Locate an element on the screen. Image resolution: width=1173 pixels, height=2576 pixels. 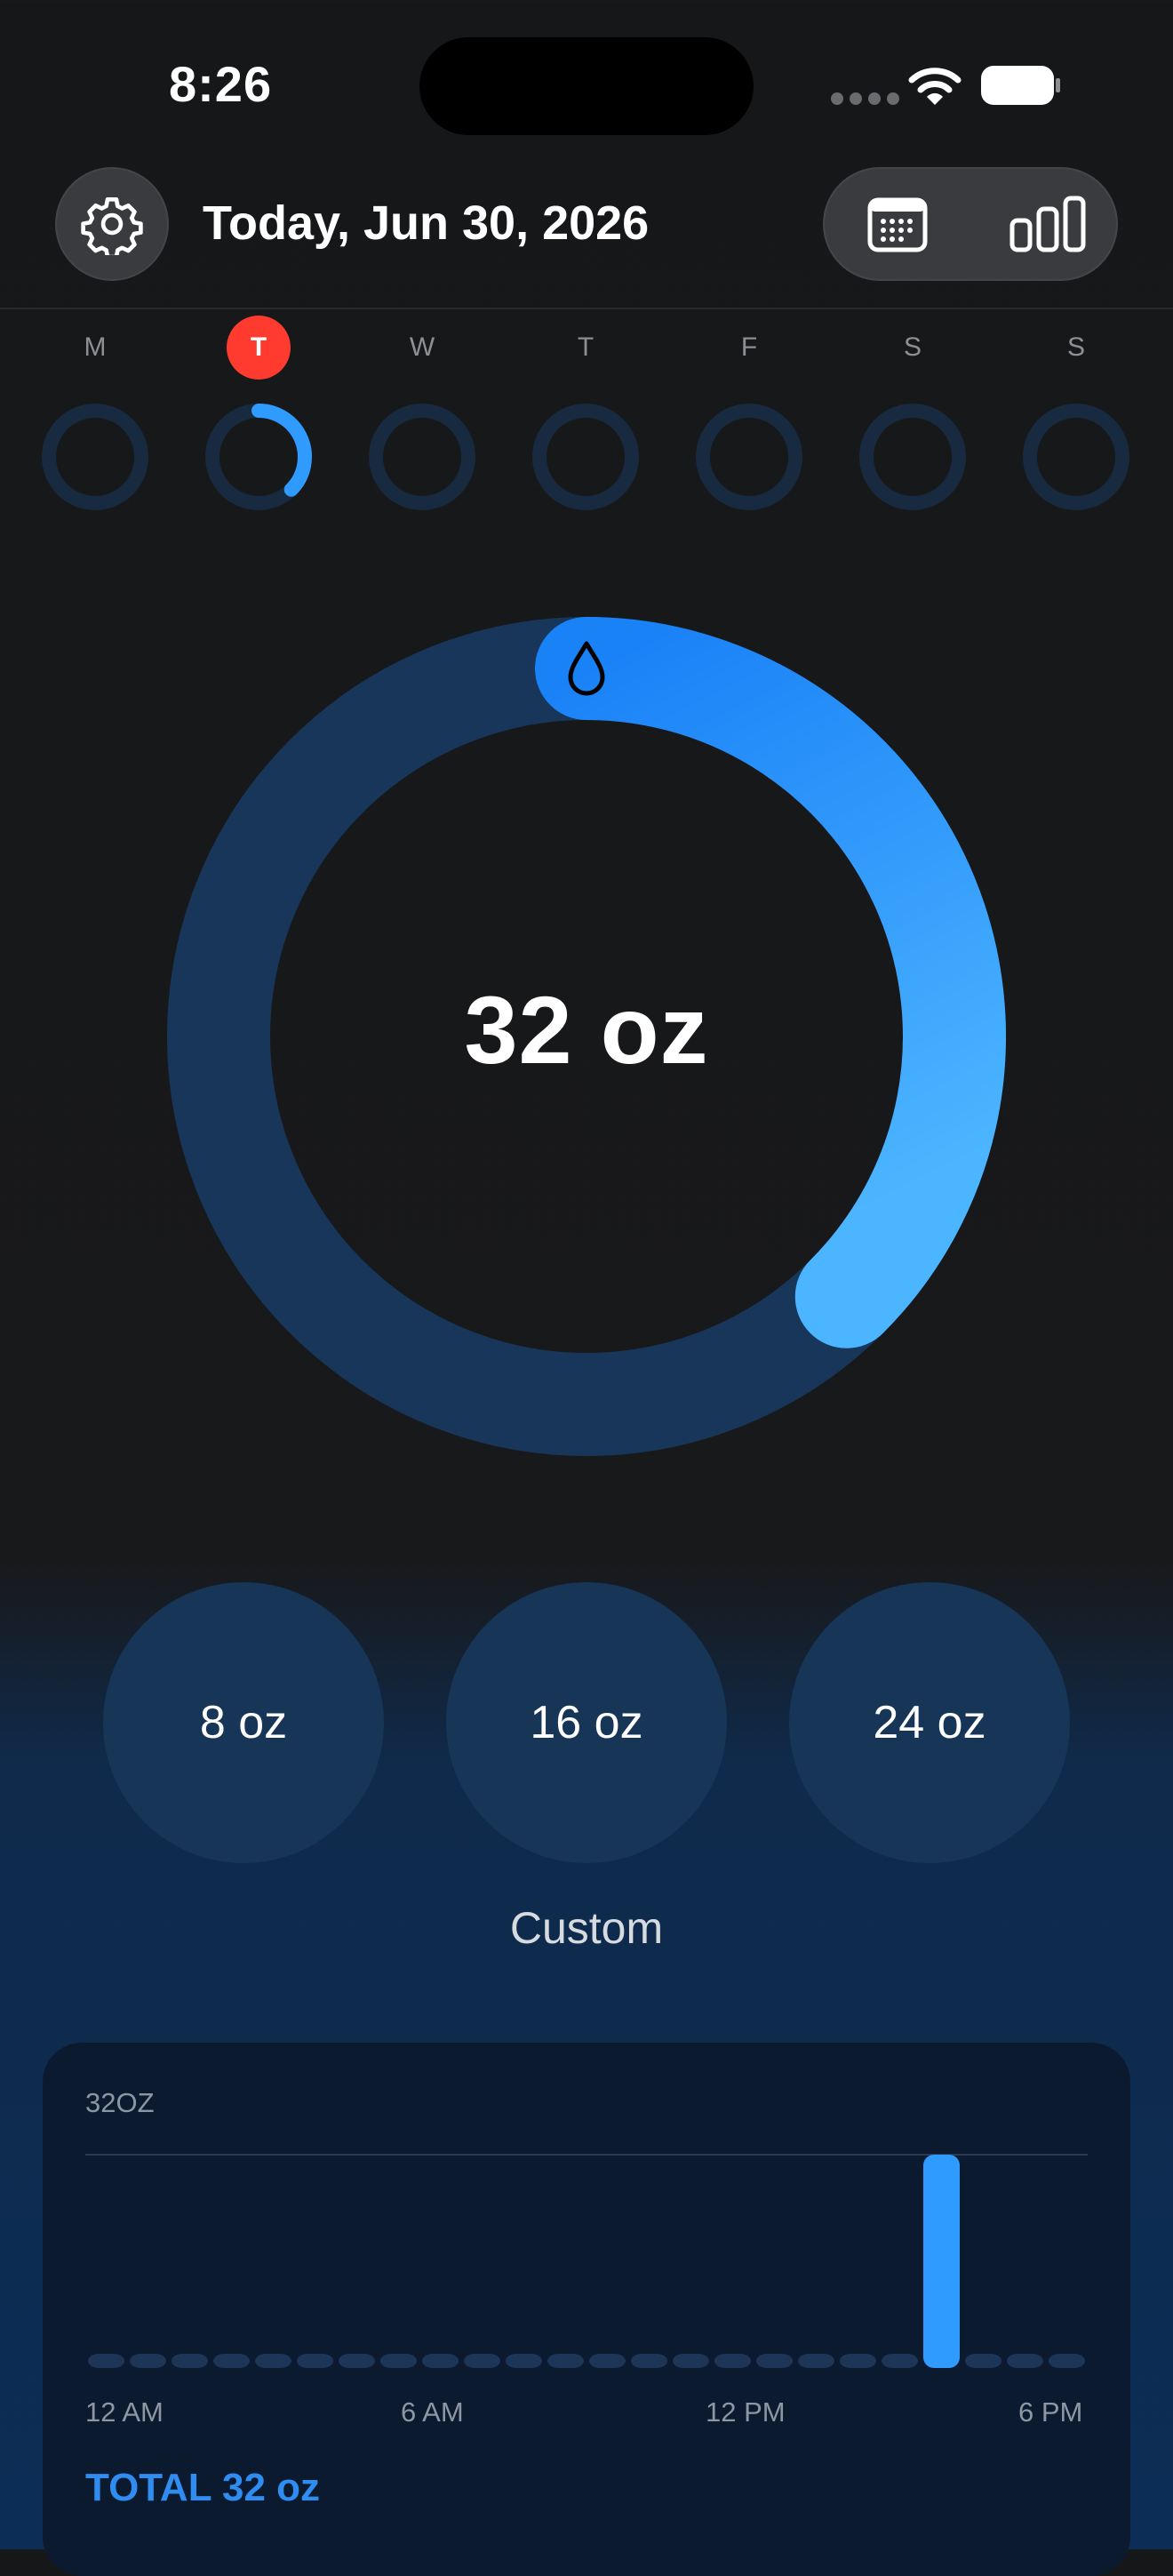
status-time: 8:26 is located at coordinates (221, 84).